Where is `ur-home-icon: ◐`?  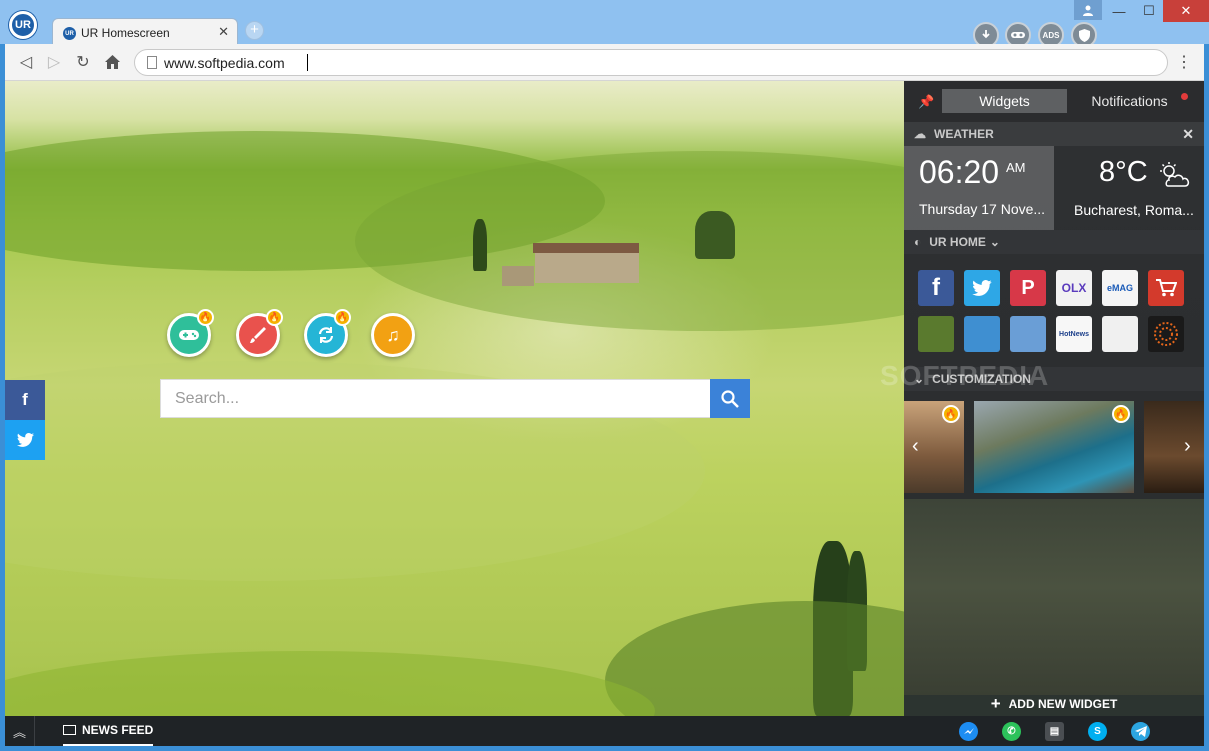
ur-home-icon: ◐ is located at coordinates (918, 242).